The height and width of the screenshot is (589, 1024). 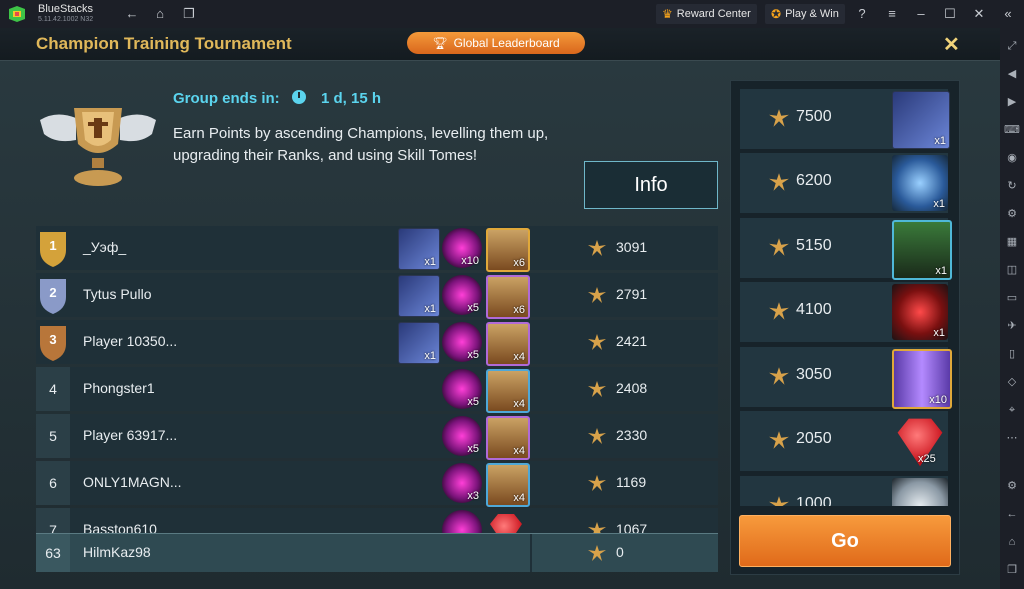 What do you see at coordinates (667, 14) in the screenshot?
I see `crown-icon: ♛` at bounding box center [667, 14].